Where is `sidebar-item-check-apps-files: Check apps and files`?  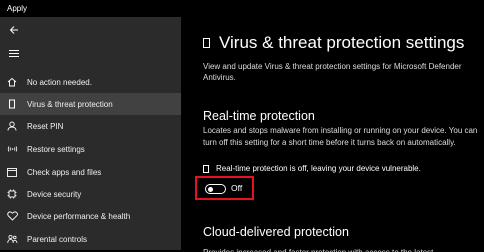 sidebar-item-check-apps-files: Check apps and files is located at coordinates (90, 172).